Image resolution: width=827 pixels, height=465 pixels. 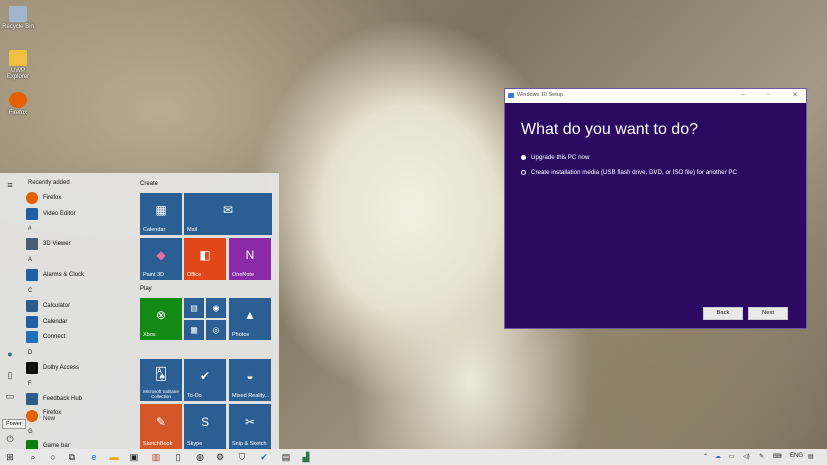 I want to click on minimize-icon: –, so click(x=743, y=94).